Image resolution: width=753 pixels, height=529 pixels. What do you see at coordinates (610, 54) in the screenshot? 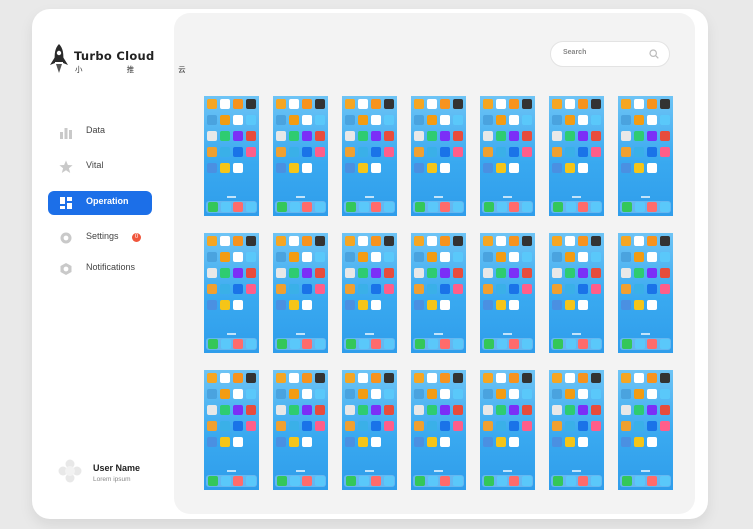
I see `search-input: Search` at bounding box center [610, 54].